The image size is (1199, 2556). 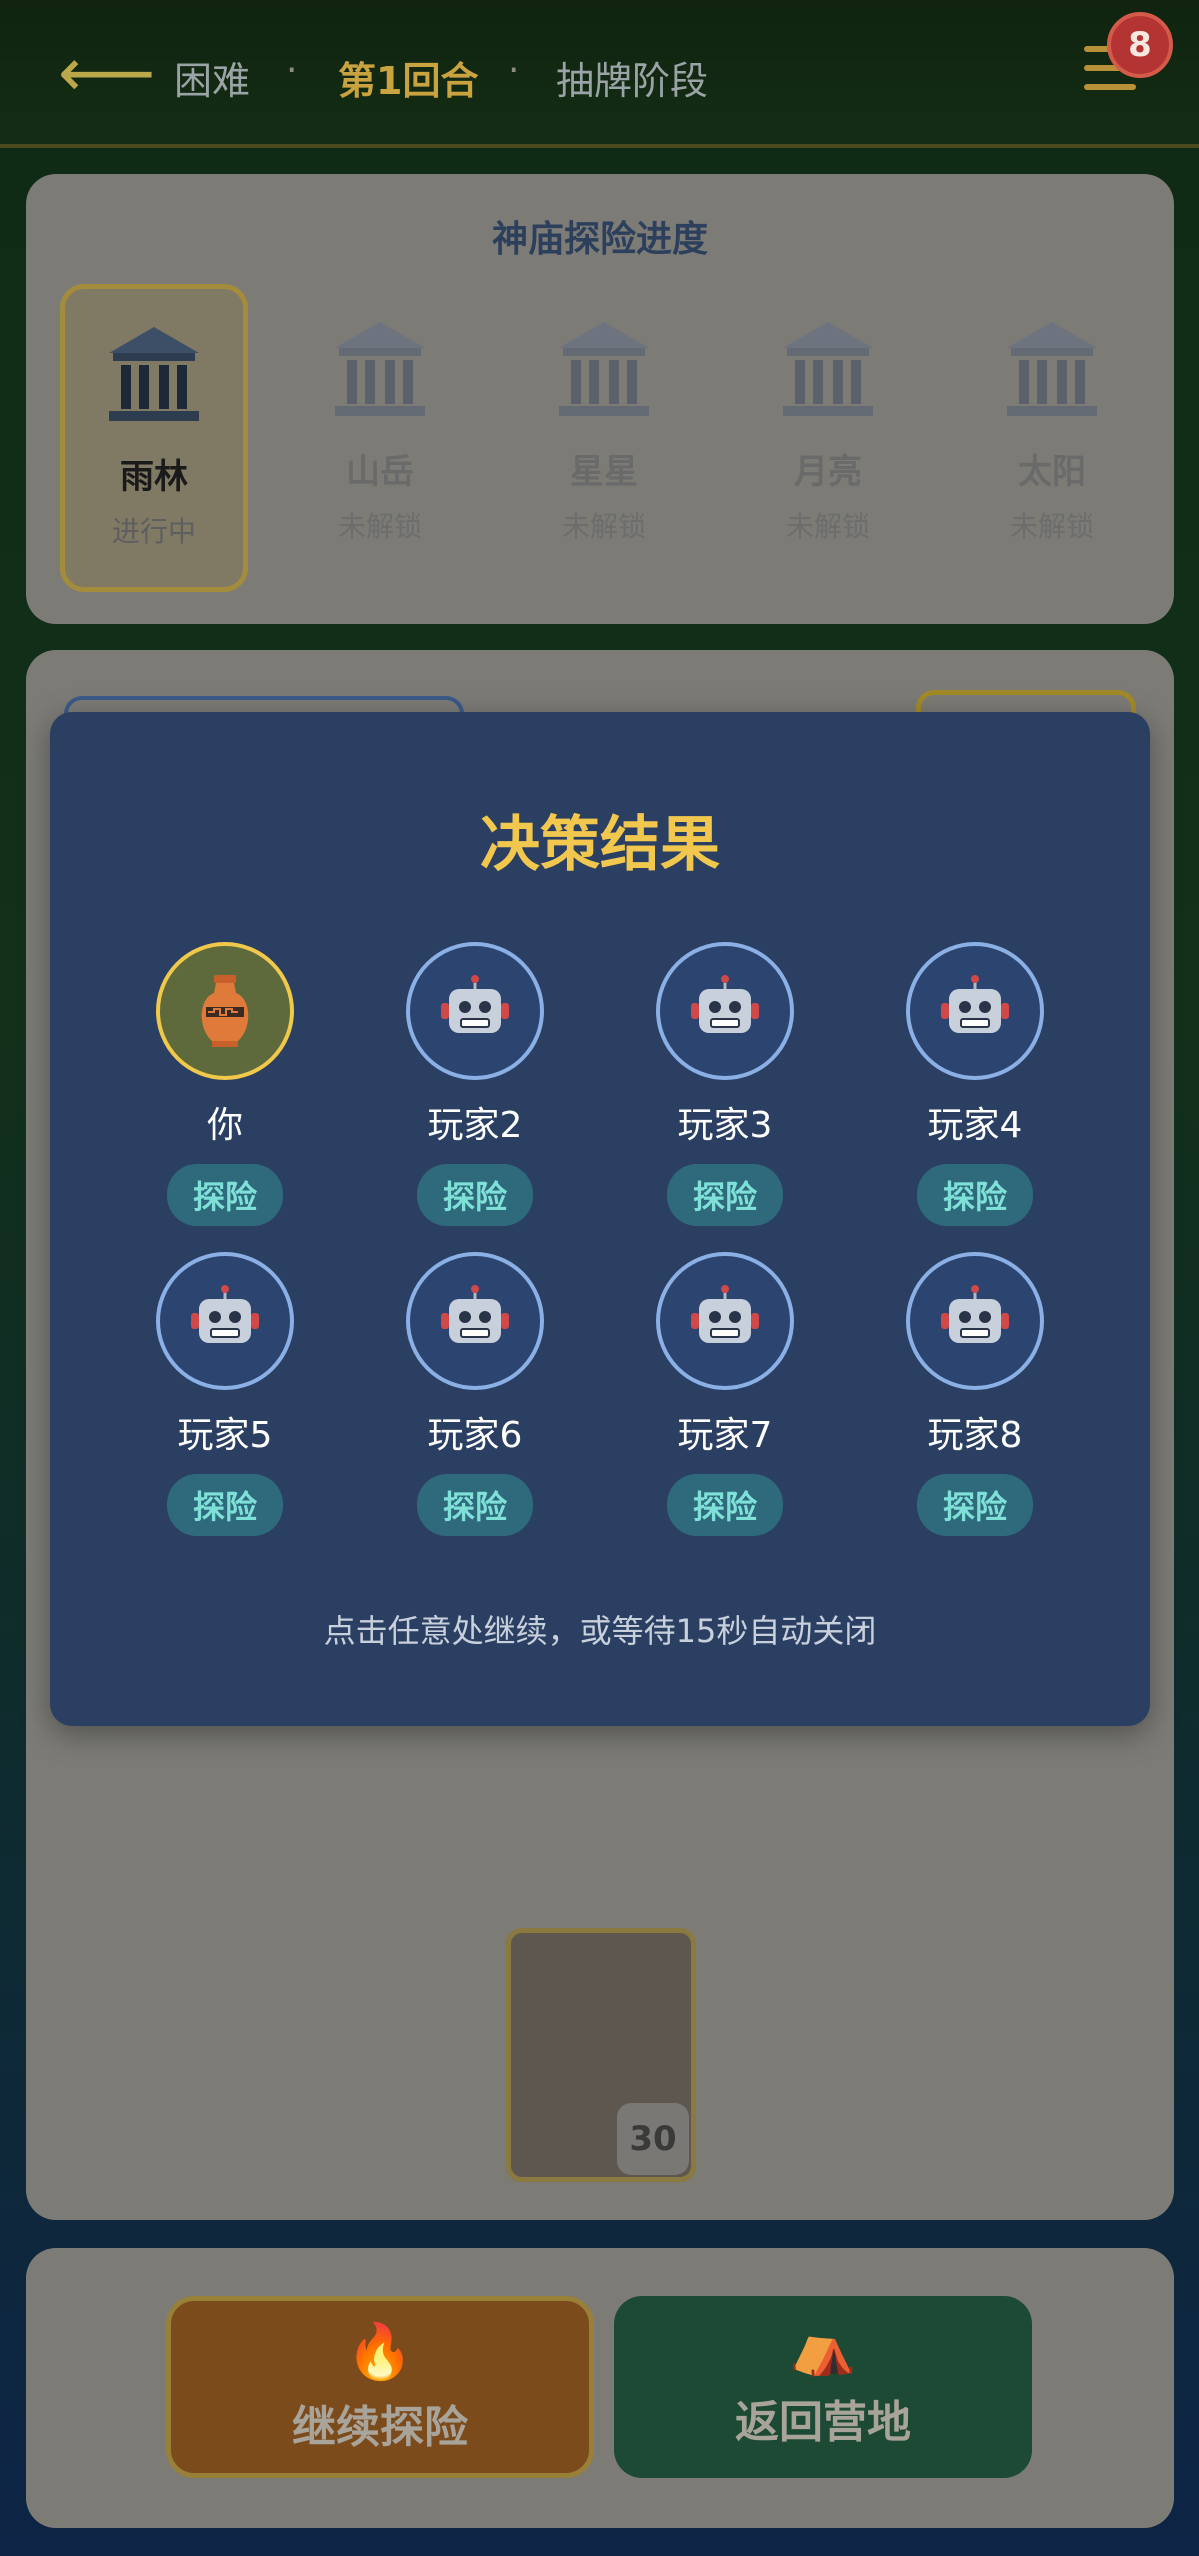 What do you see at coordinates (725, 1125) in the screenshot?
I see `player-name: 玩家3` at bounding box center [725, 1125].